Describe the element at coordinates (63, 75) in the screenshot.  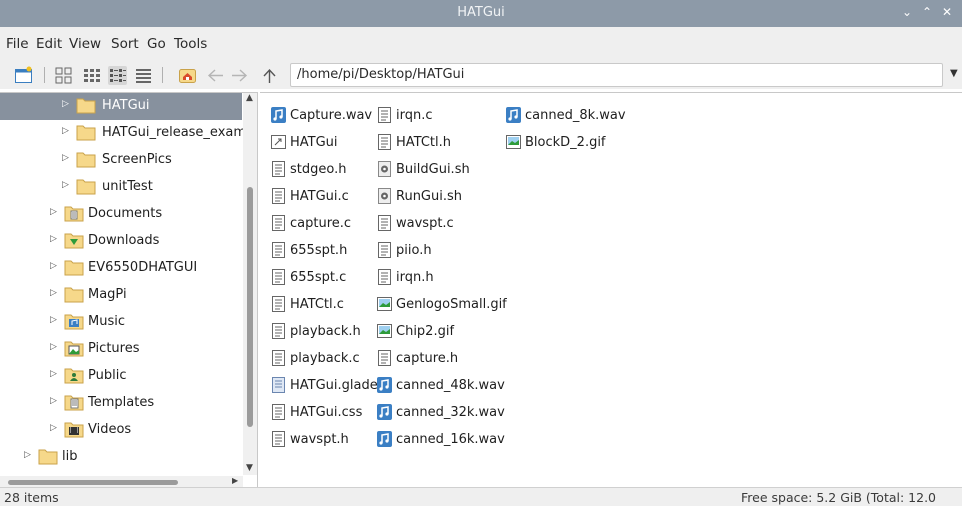
I see `icon-view-icon` at that location.